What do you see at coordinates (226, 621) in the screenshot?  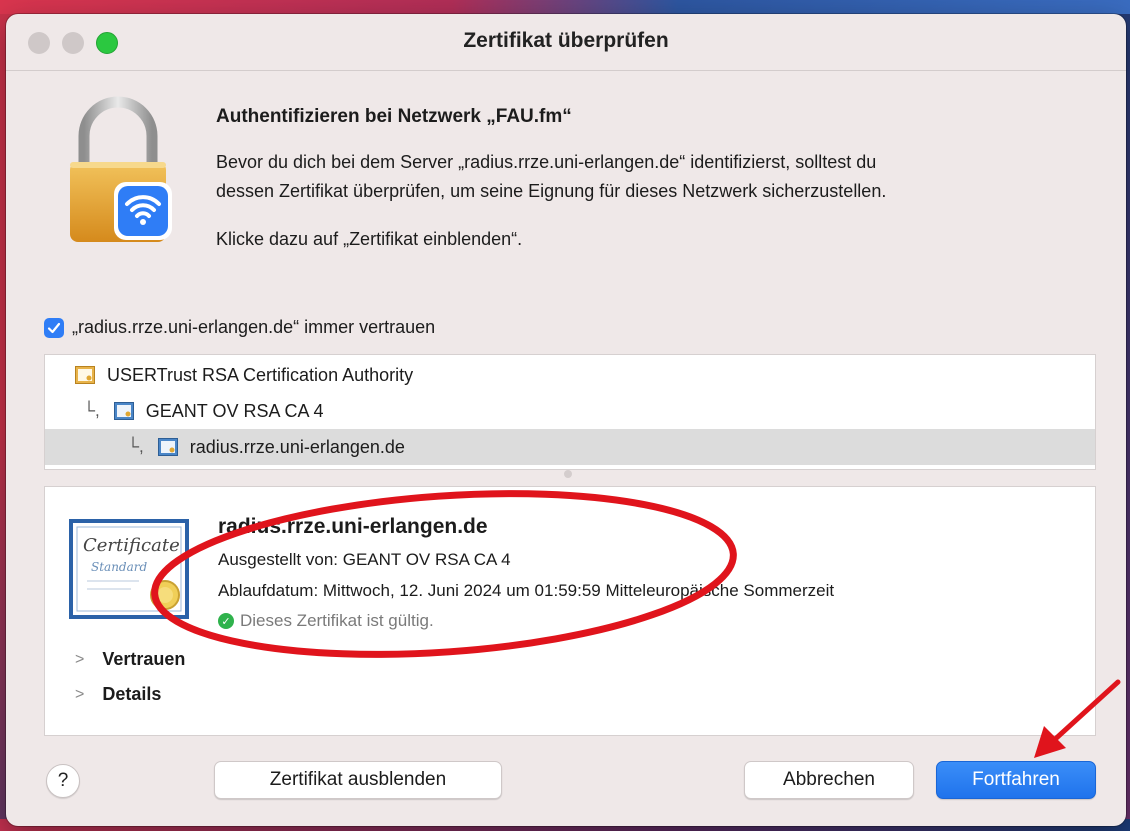 I see `valid-check-icon: ✓` at bounding box center [226, 621].